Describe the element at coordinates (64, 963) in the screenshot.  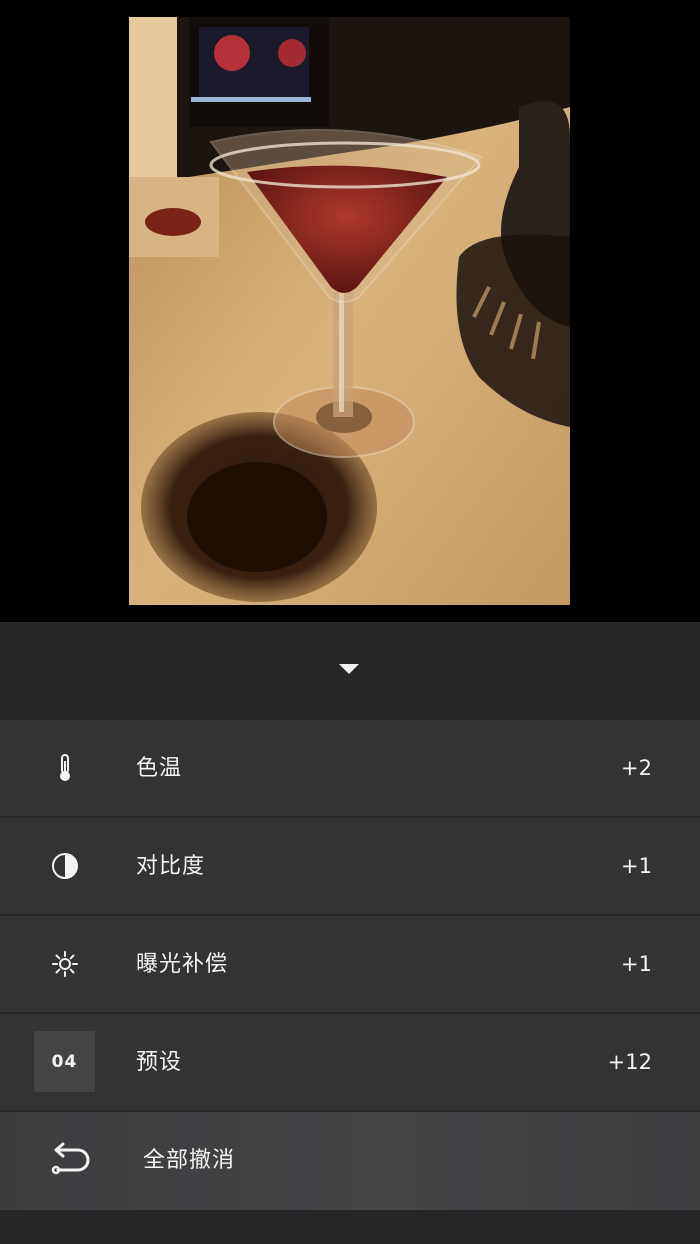
I see `sun-icon` at that location.